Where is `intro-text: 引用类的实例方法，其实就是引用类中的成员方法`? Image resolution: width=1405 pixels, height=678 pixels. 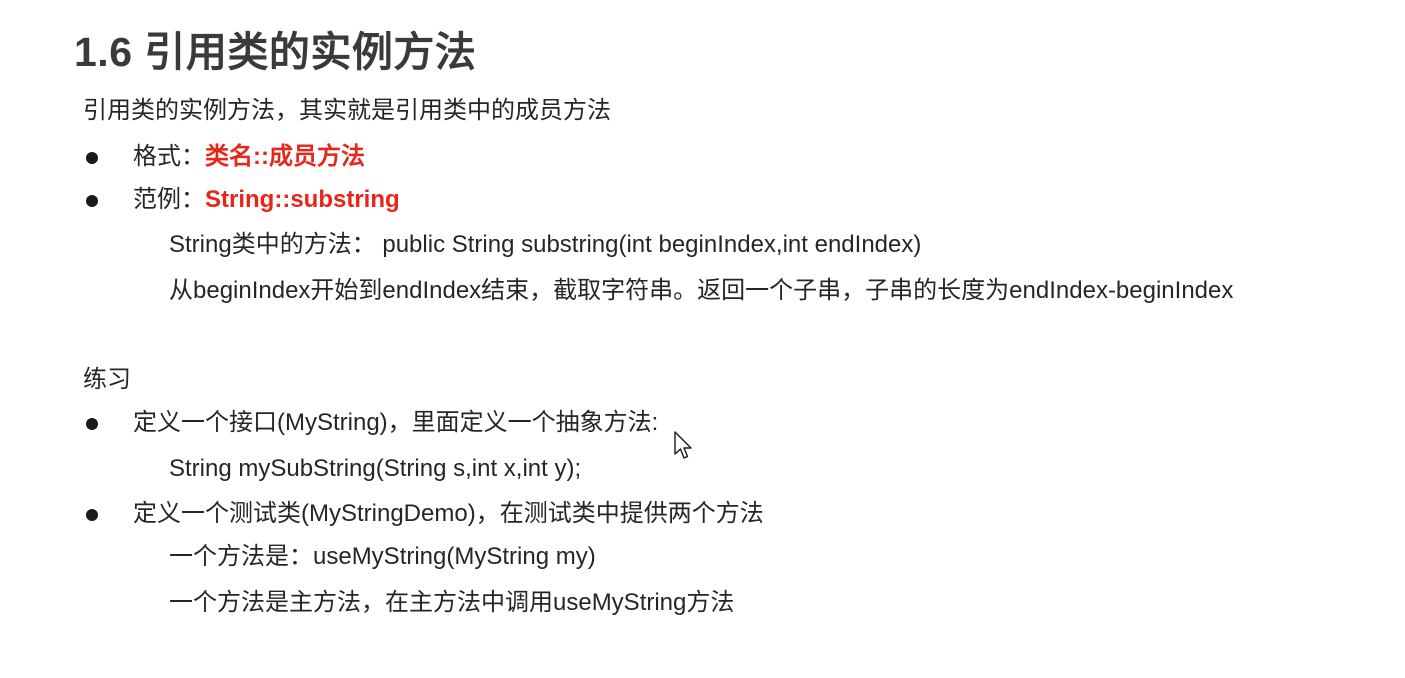 intro-text: 引用类的实例方法，其实就是引用类中的成员方法 is located at coordinates (347, 110).